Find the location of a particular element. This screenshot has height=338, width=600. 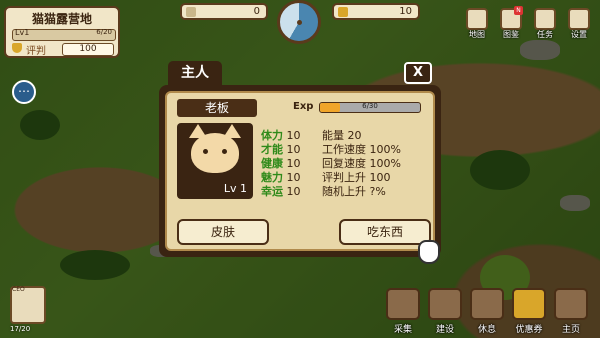

new-badge: N is located at coordinates (518, 10).